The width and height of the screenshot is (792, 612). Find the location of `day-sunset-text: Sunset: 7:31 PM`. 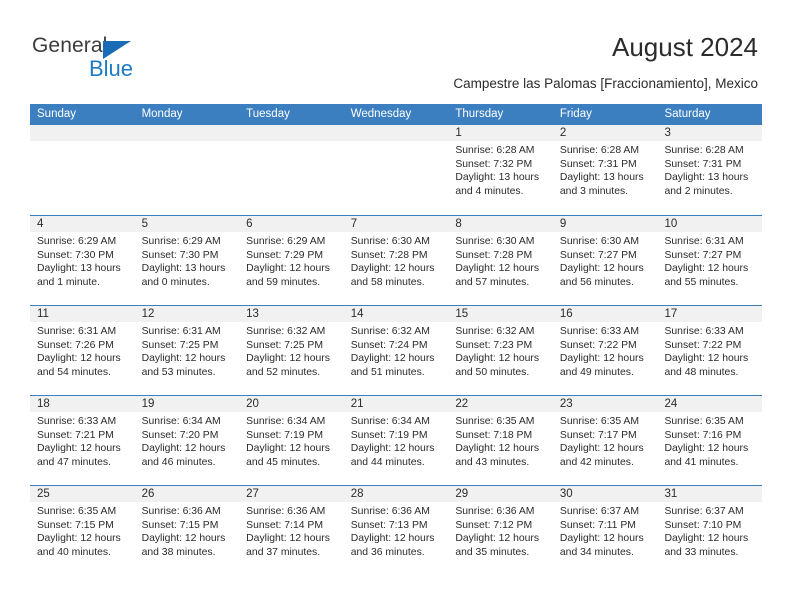

day-sunset-text: Sunset: 7:31 PM is located at coordinates (703, 164).